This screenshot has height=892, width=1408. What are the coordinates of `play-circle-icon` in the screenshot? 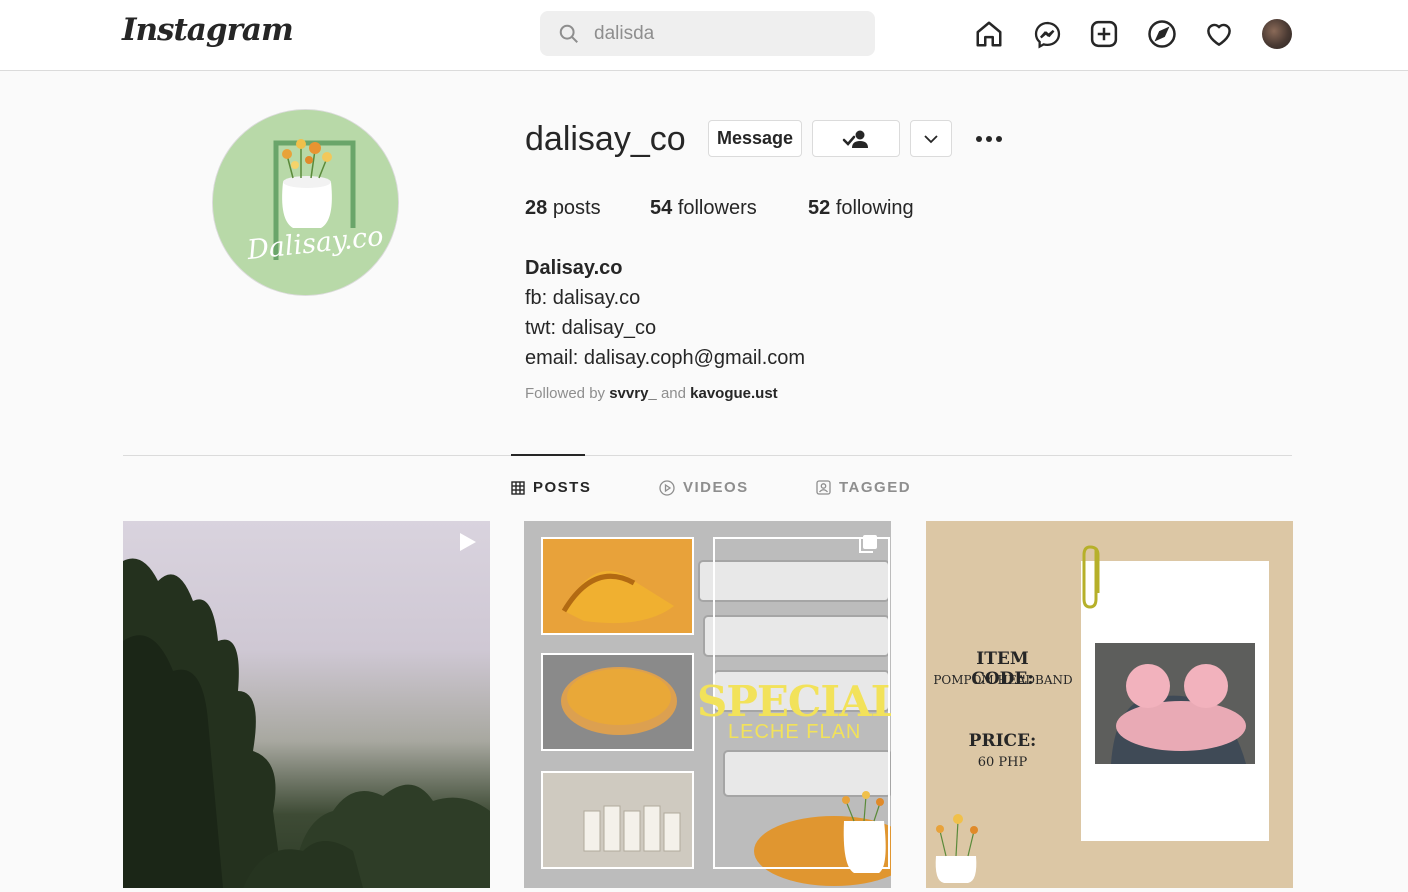 It's located at (667, 487).